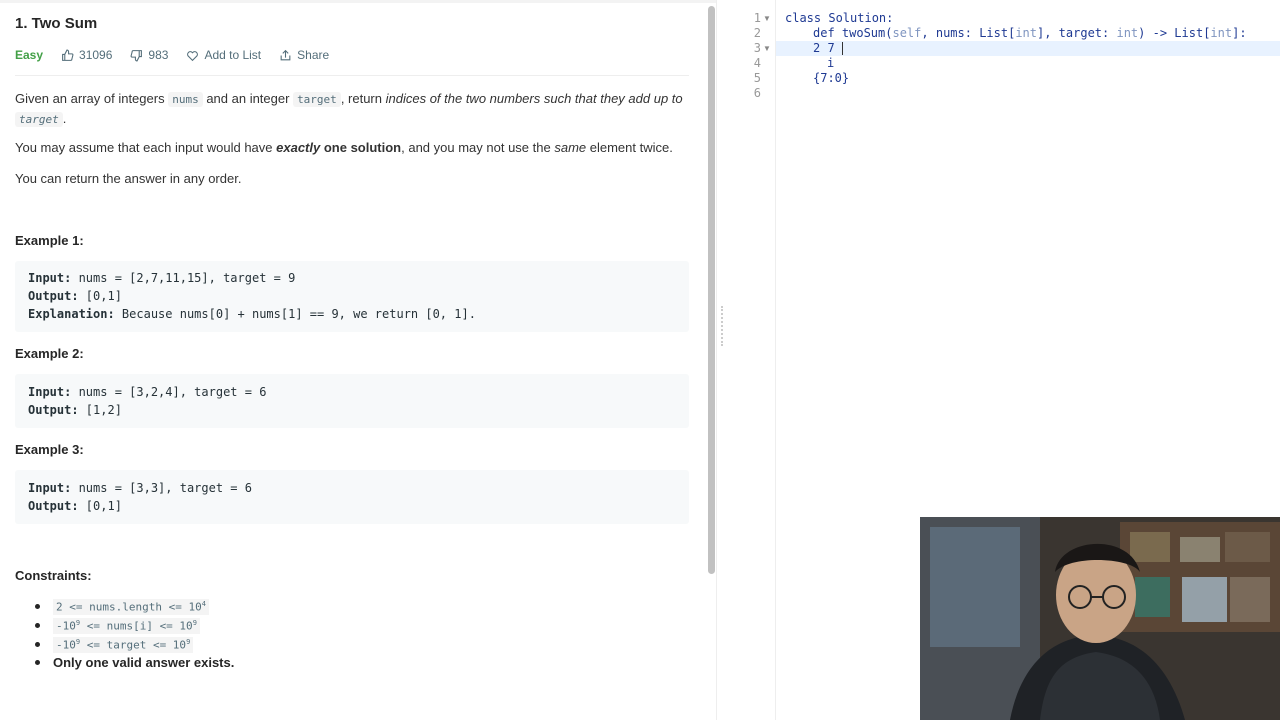  I want to click on code-text: , nums: List[, so click(968, 33).